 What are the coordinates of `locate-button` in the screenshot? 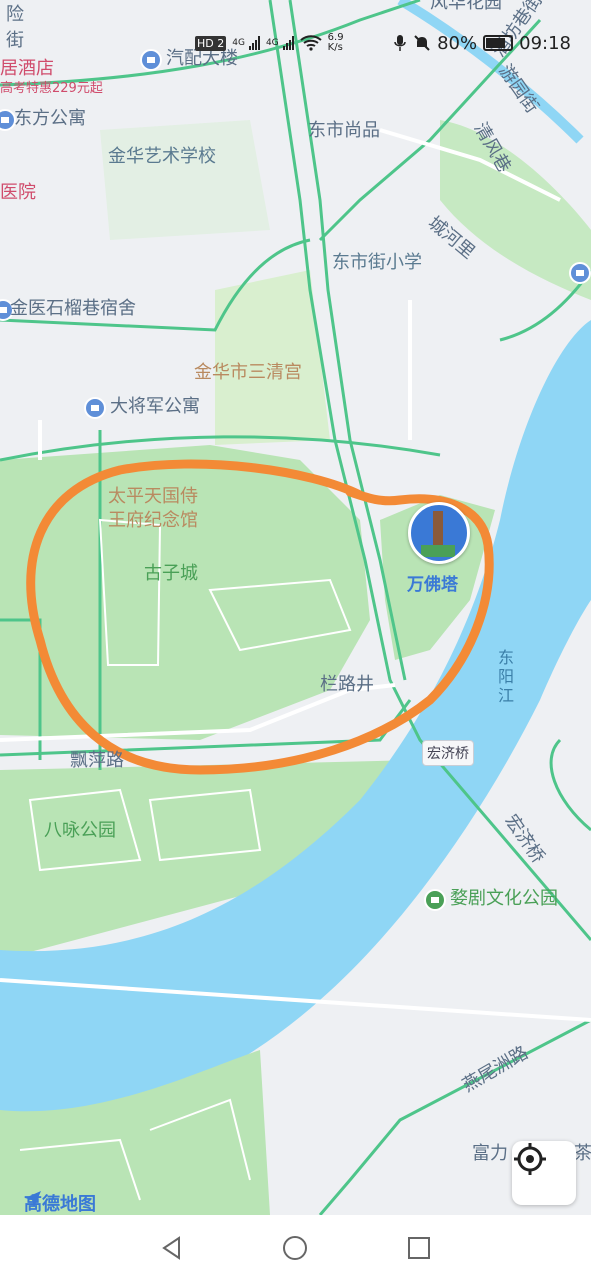 It's located at (544, 1173).